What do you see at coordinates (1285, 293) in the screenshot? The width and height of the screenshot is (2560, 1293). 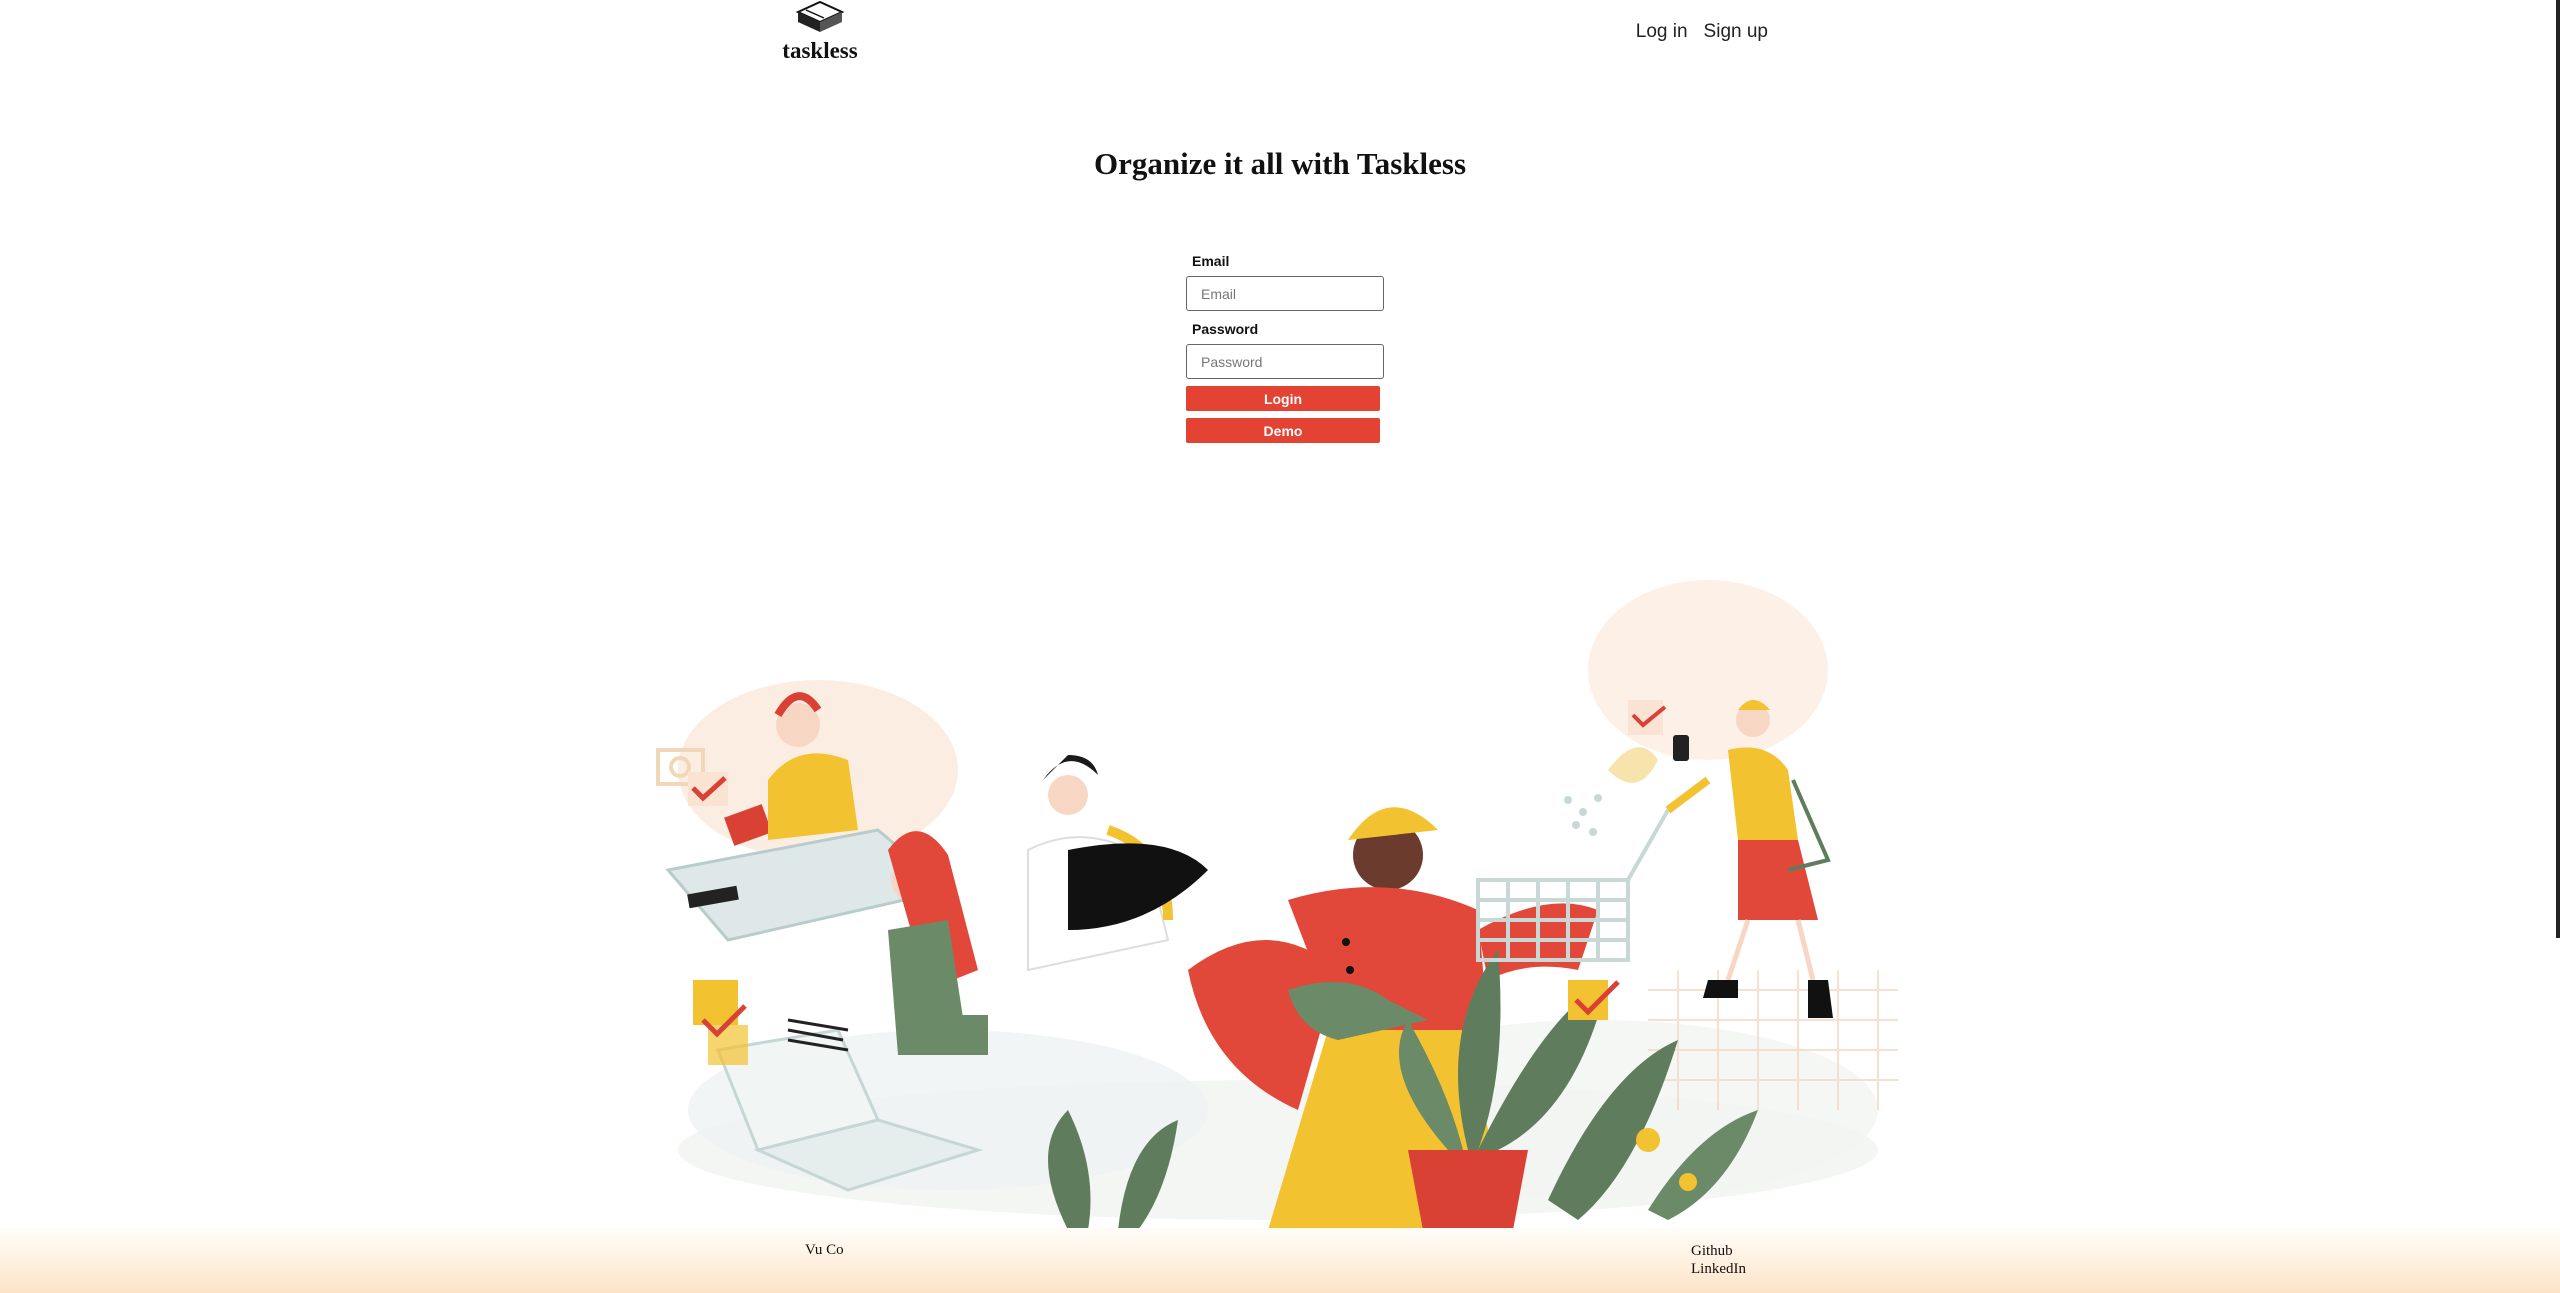 I see `email-field` at bounding box center [1285, 293].